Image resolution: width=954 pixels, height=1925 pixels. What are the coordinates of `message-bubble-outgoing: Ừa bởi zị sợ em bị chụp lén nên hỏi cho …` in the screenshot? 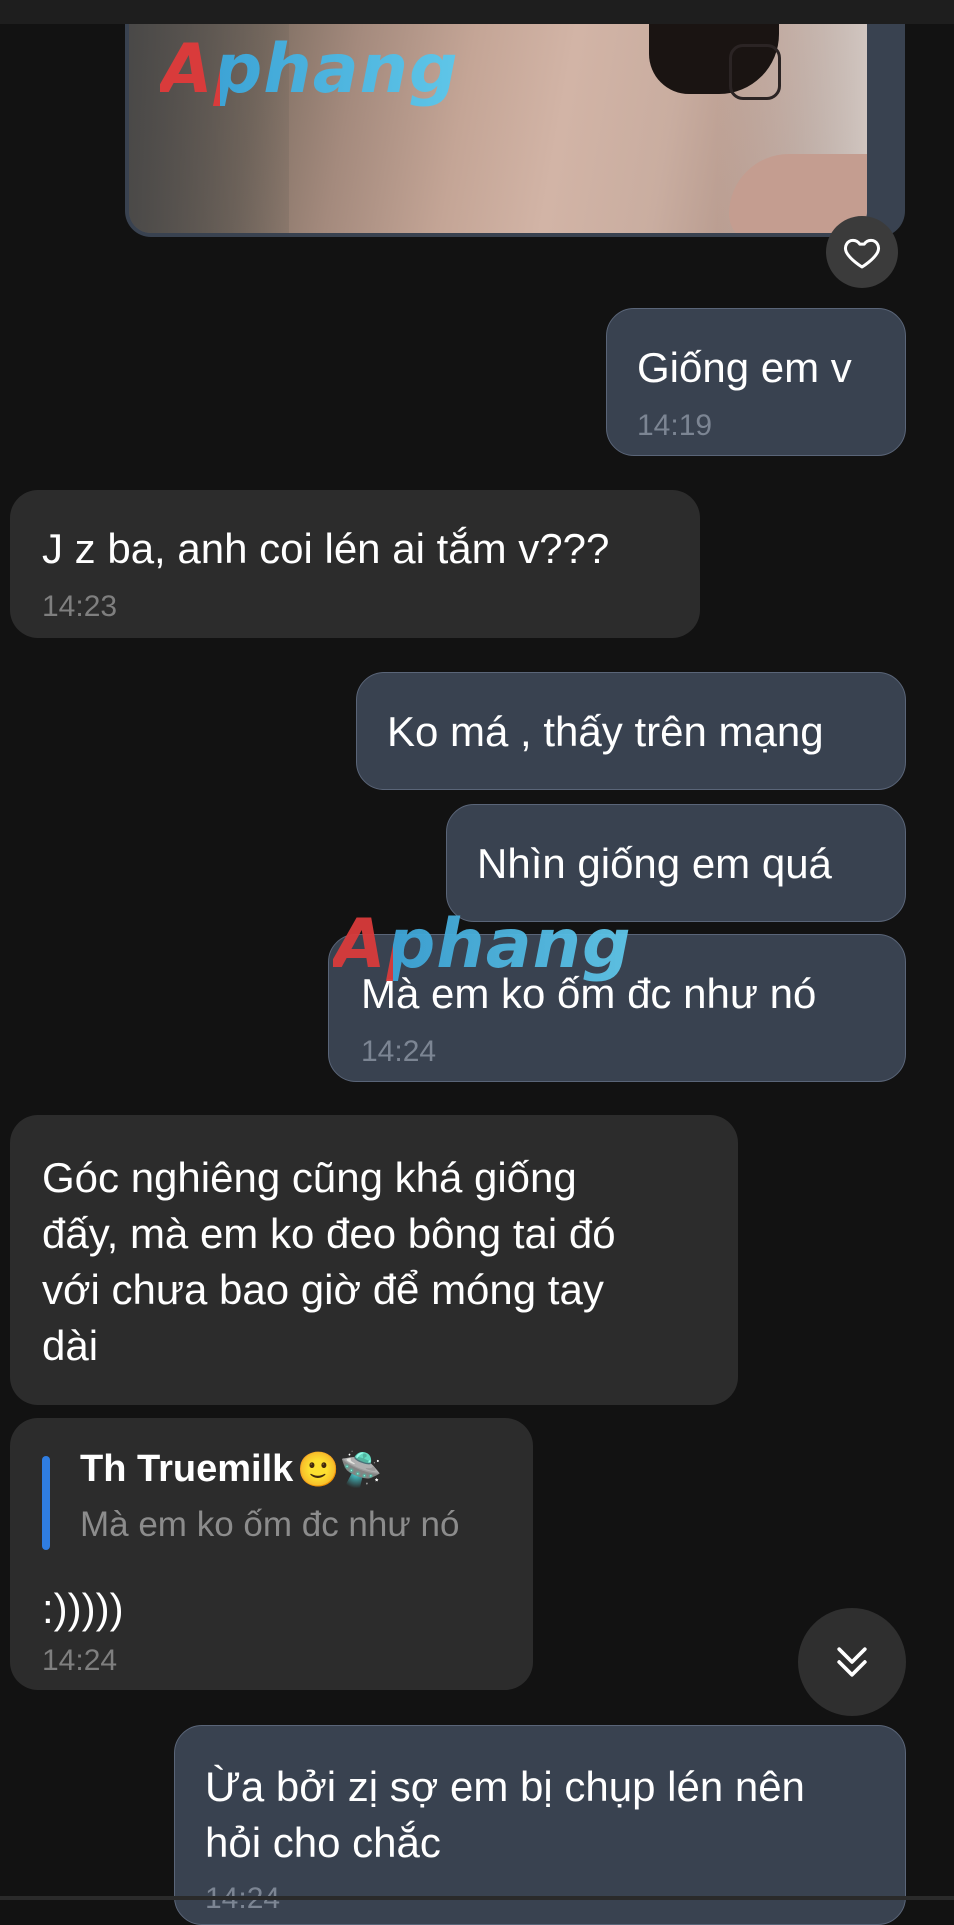 It's located at (540, 1825).